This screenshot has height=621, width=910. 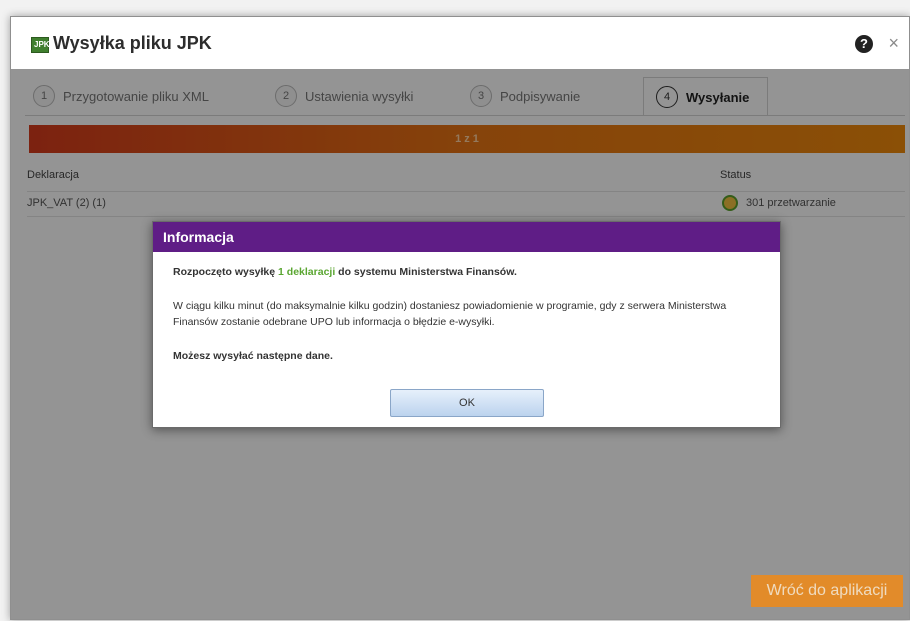 What do you see at coordinates (460, 43) in the screenshot?
I see `title-bar: JPK Wysyłka pliku JPK ? ×` at bounding box center [460, 43].